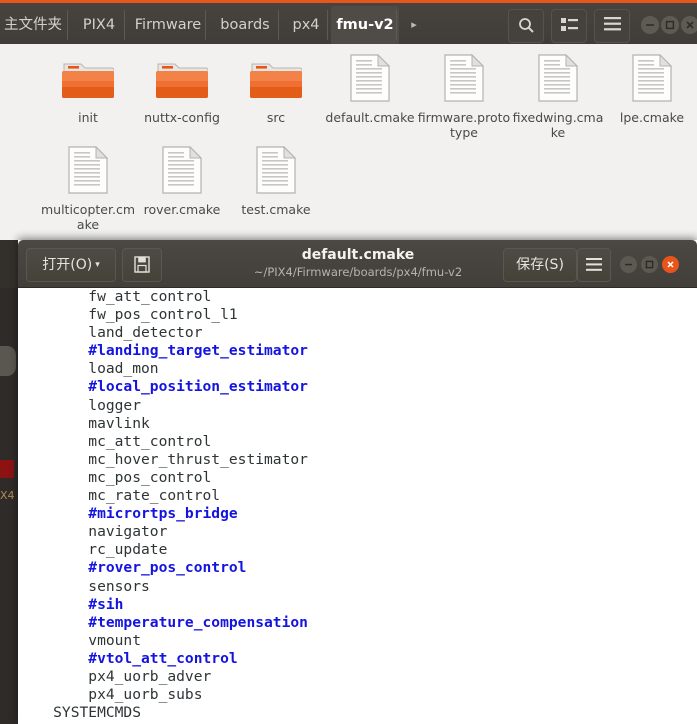 The image size is (697, 724). I want to click on file-item-label: src, so click(276, 117).